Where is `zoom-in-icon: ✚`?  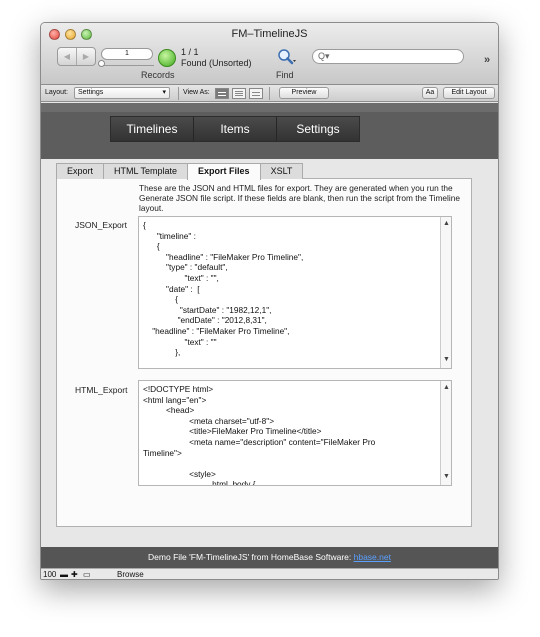 zoom-in-icon: ✚ is located at coordinates (74, 574).